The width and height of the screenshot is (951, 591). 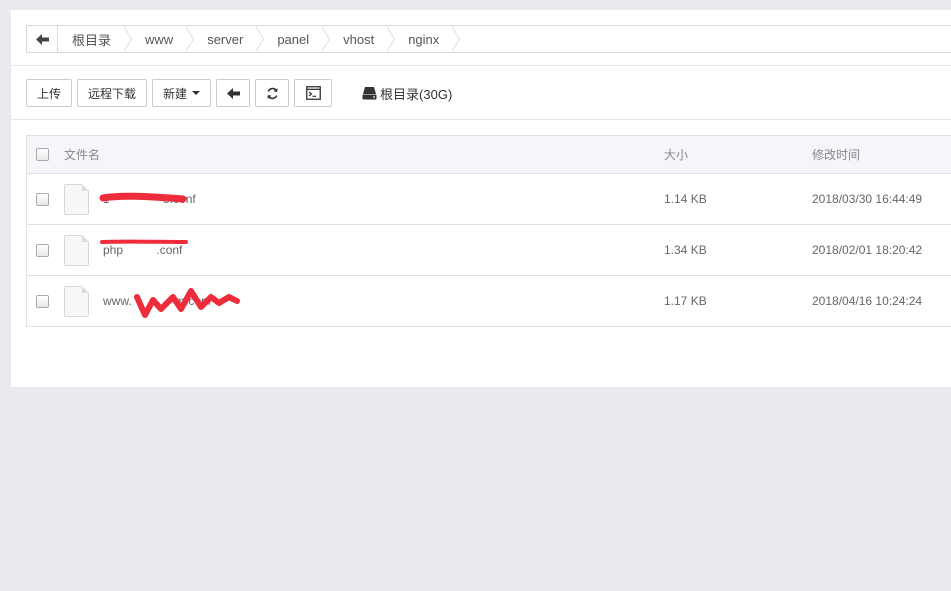 I want to click on breadcrumb-item-vhost: vhost, so click(x=359, y=39).